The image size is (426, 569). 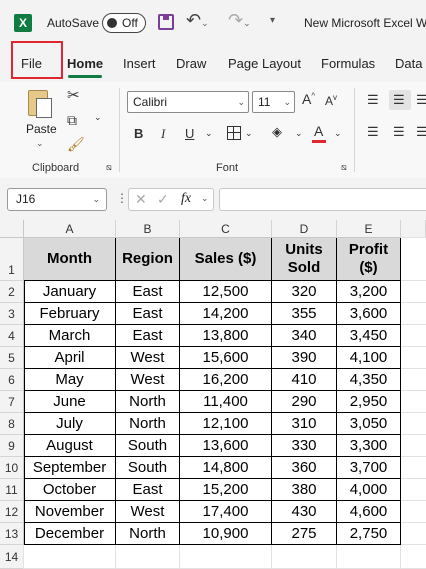 What do you see at coordinates (70, 314) in the screenshot?
I see `table-cell: February` at bounding box center [70, 314].